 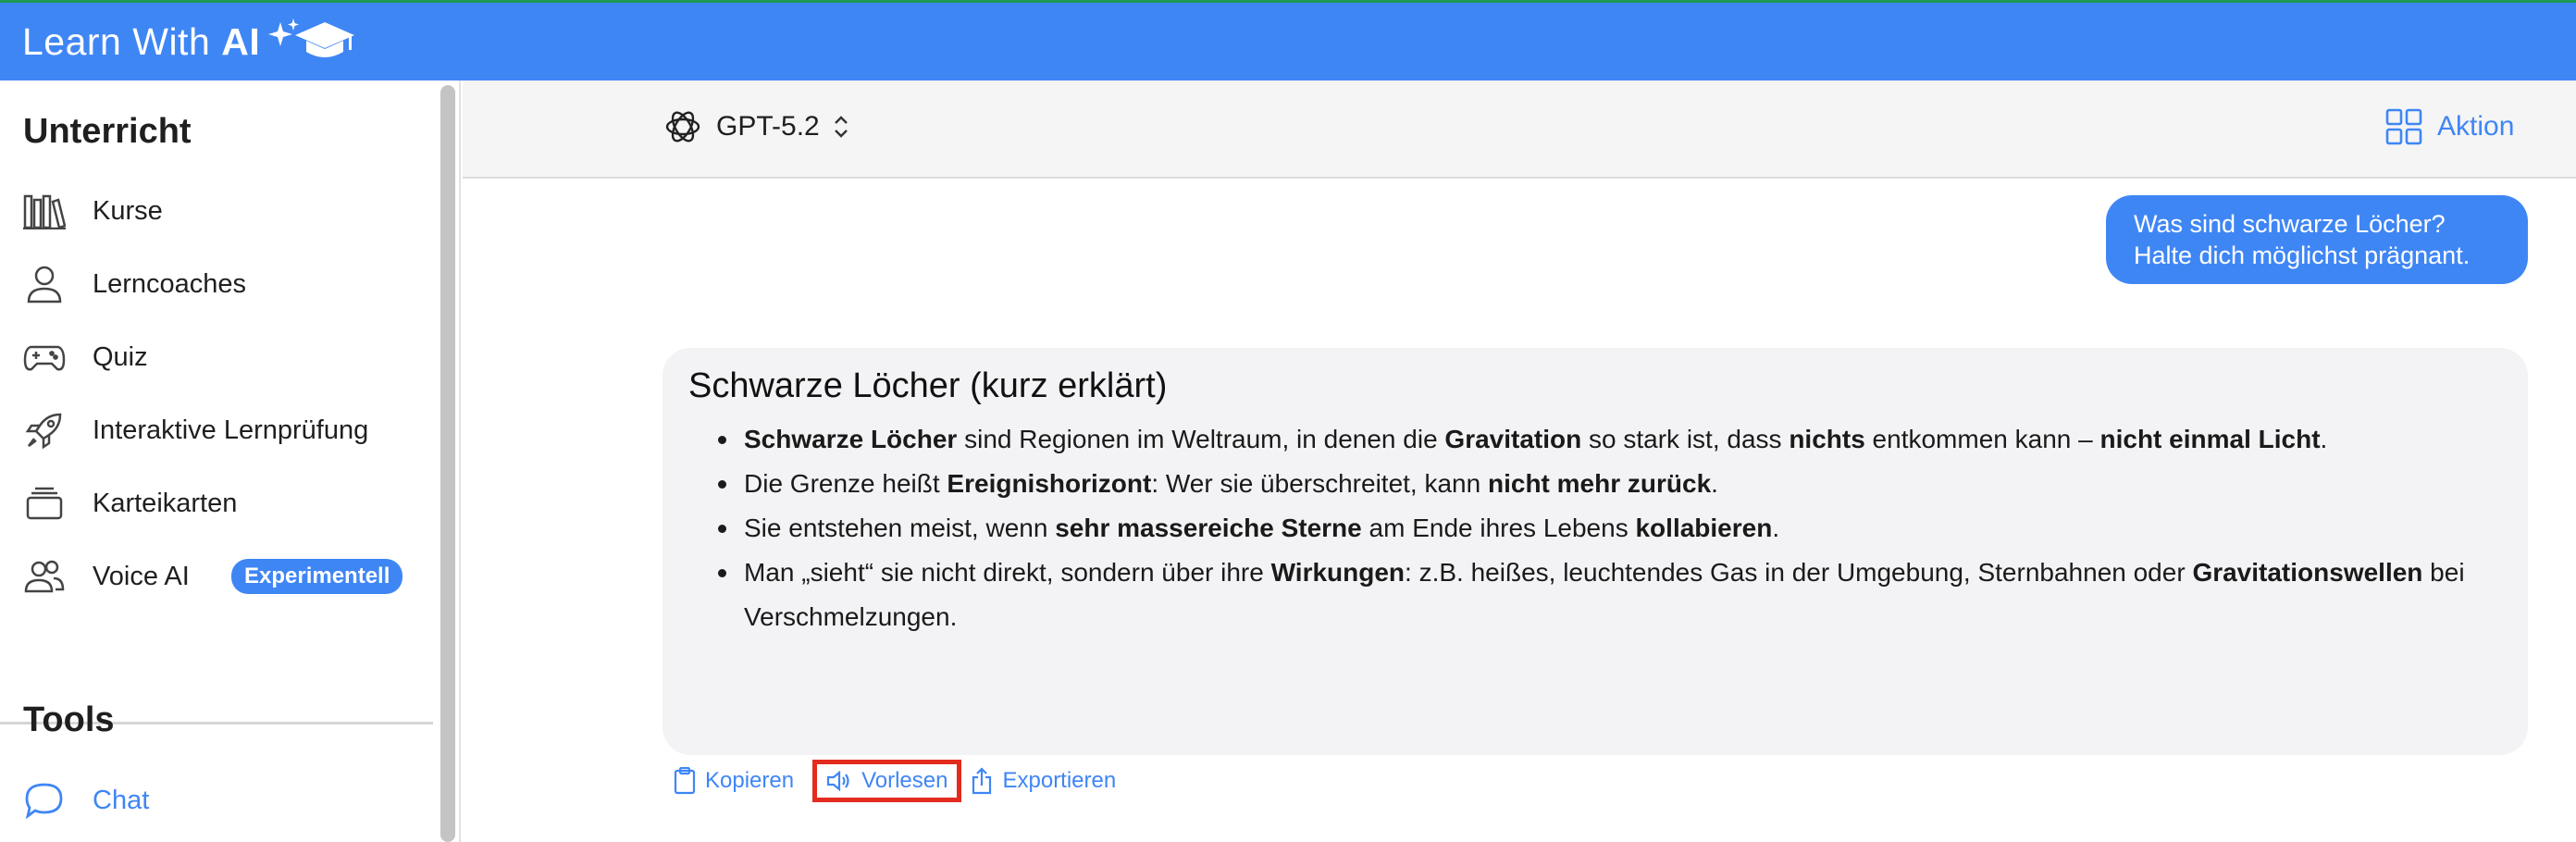 What do you see at coordinates (841, 127) in the screenshot?
I see `chevron-up-down-icon` at bounding box center [841, 127].